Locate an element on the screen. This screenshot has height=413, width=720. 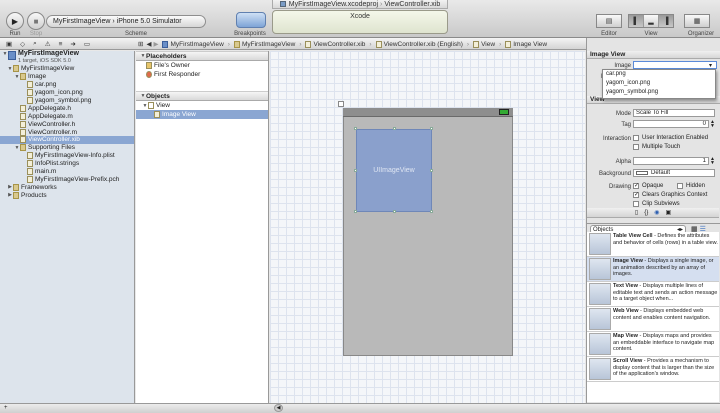
navigator-item-label: main.m is located at coordinates (46, 172).